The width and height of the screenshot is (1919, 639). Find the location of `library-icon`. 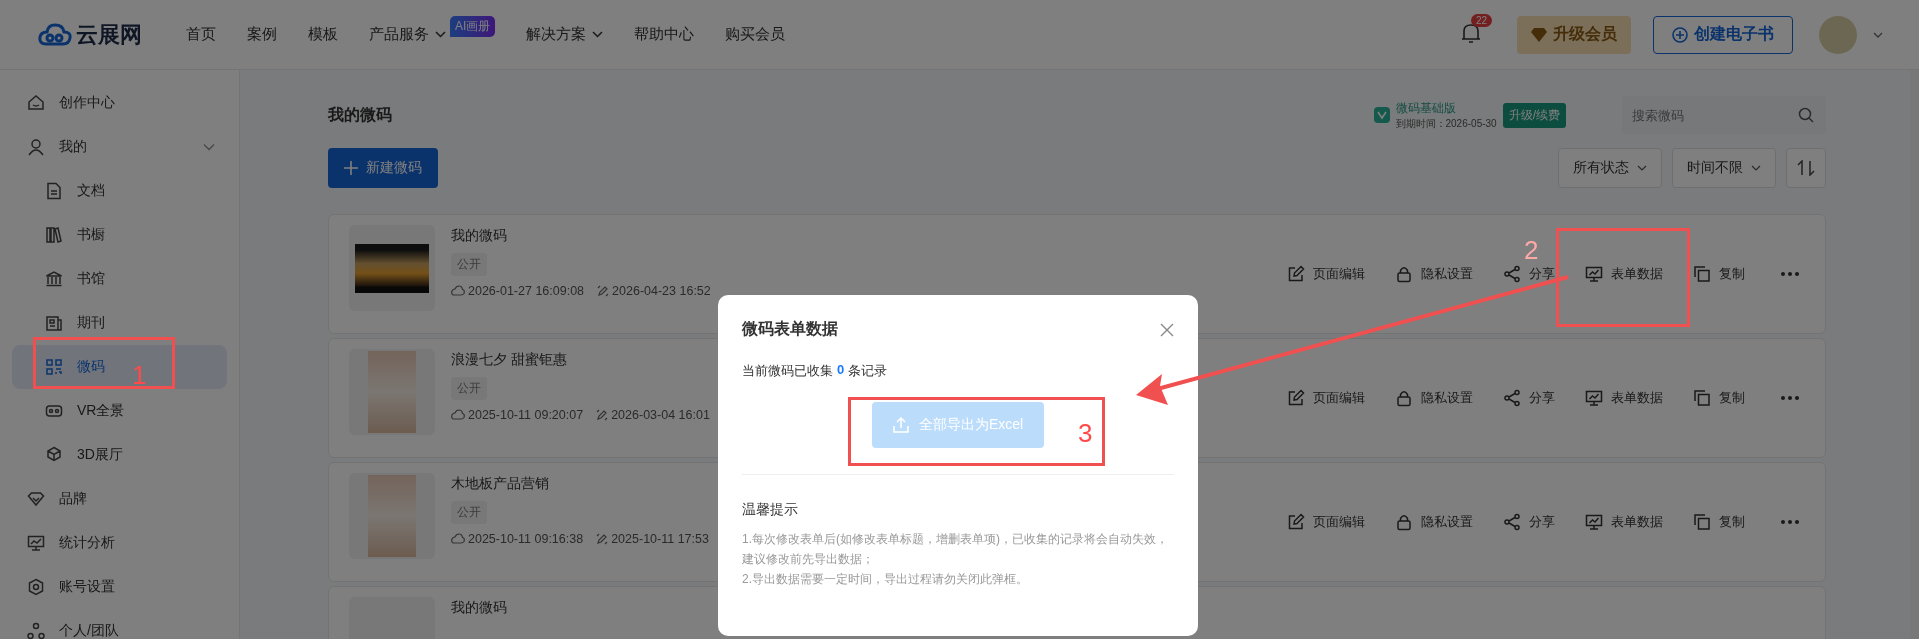

library-icon is located at coordinates (54, 279).